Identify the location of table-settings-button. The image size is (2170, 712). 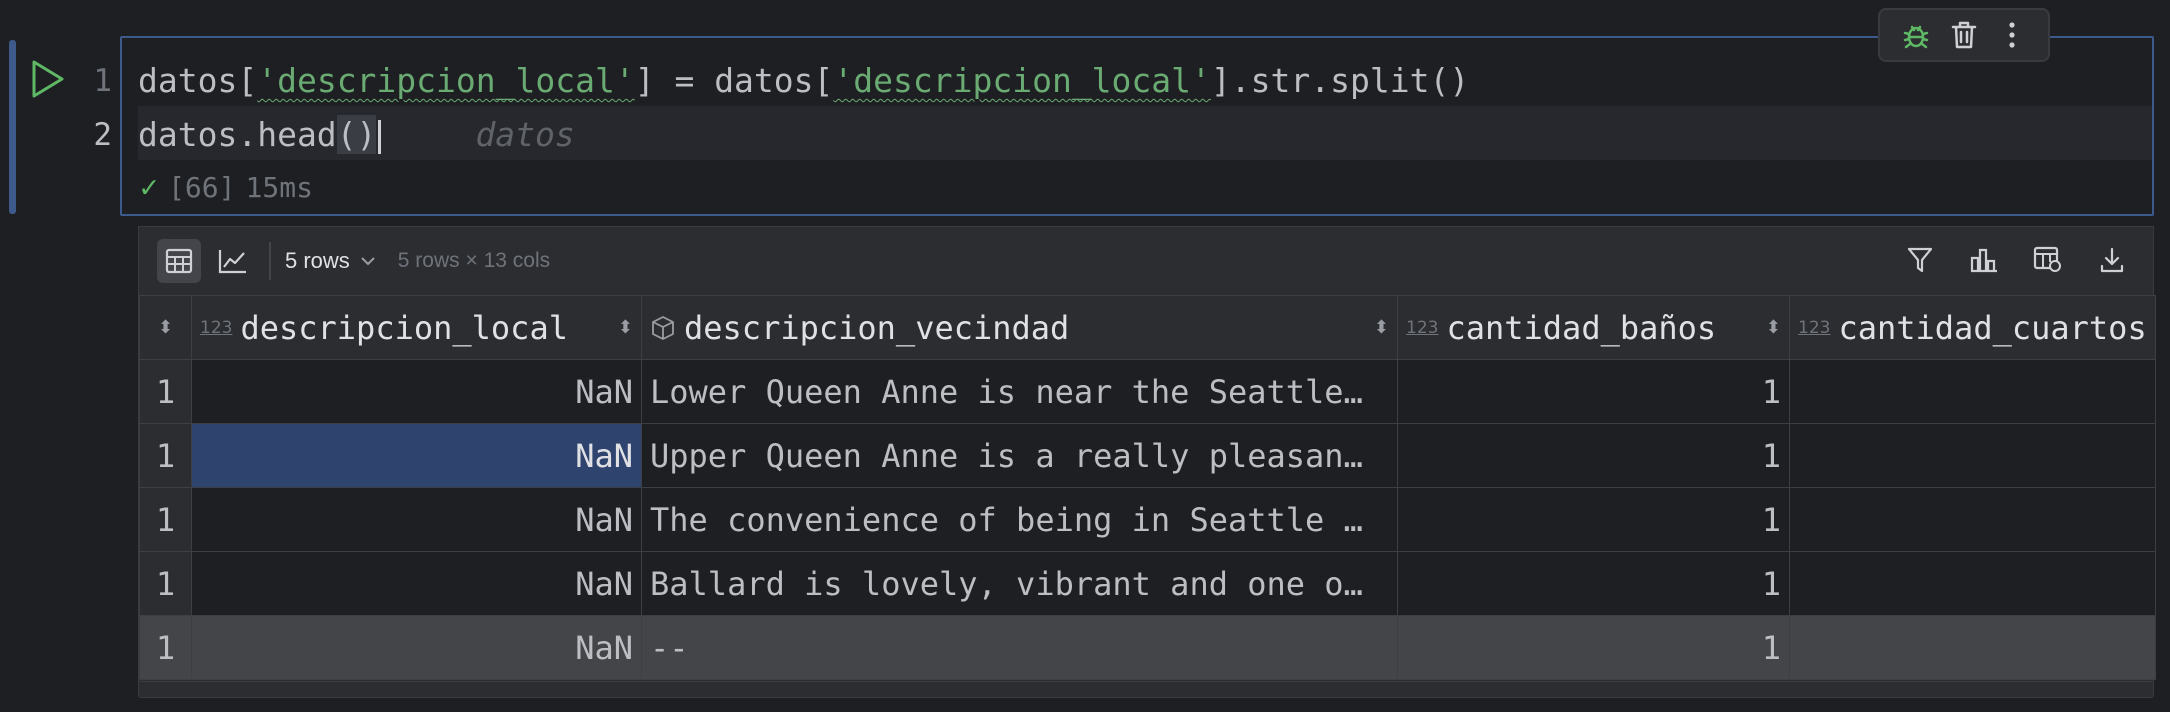
(2048, 260).